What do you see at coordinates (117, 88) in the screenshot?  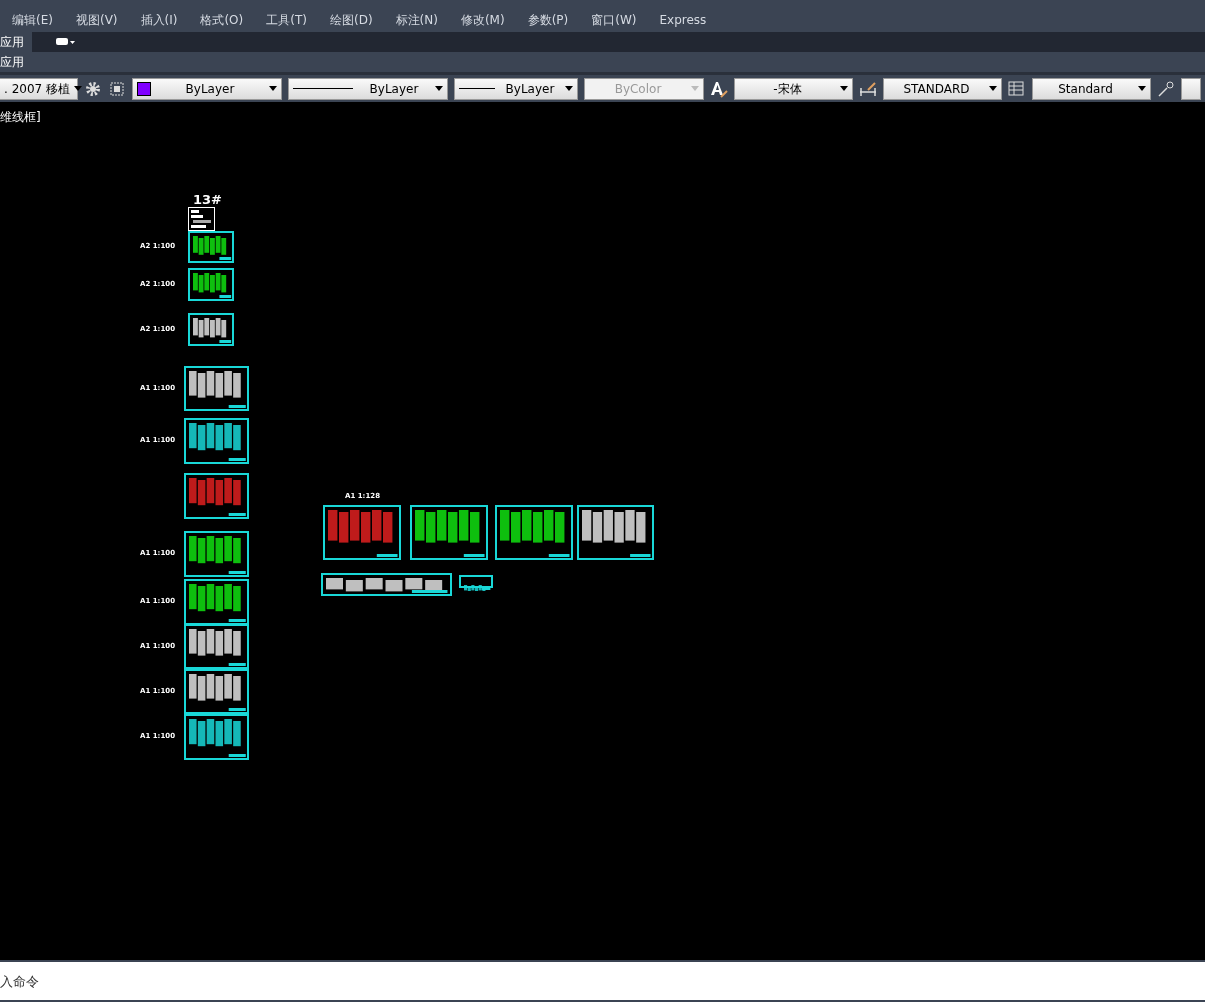 I see `maximize-icon` at bounding box center [117, 88].